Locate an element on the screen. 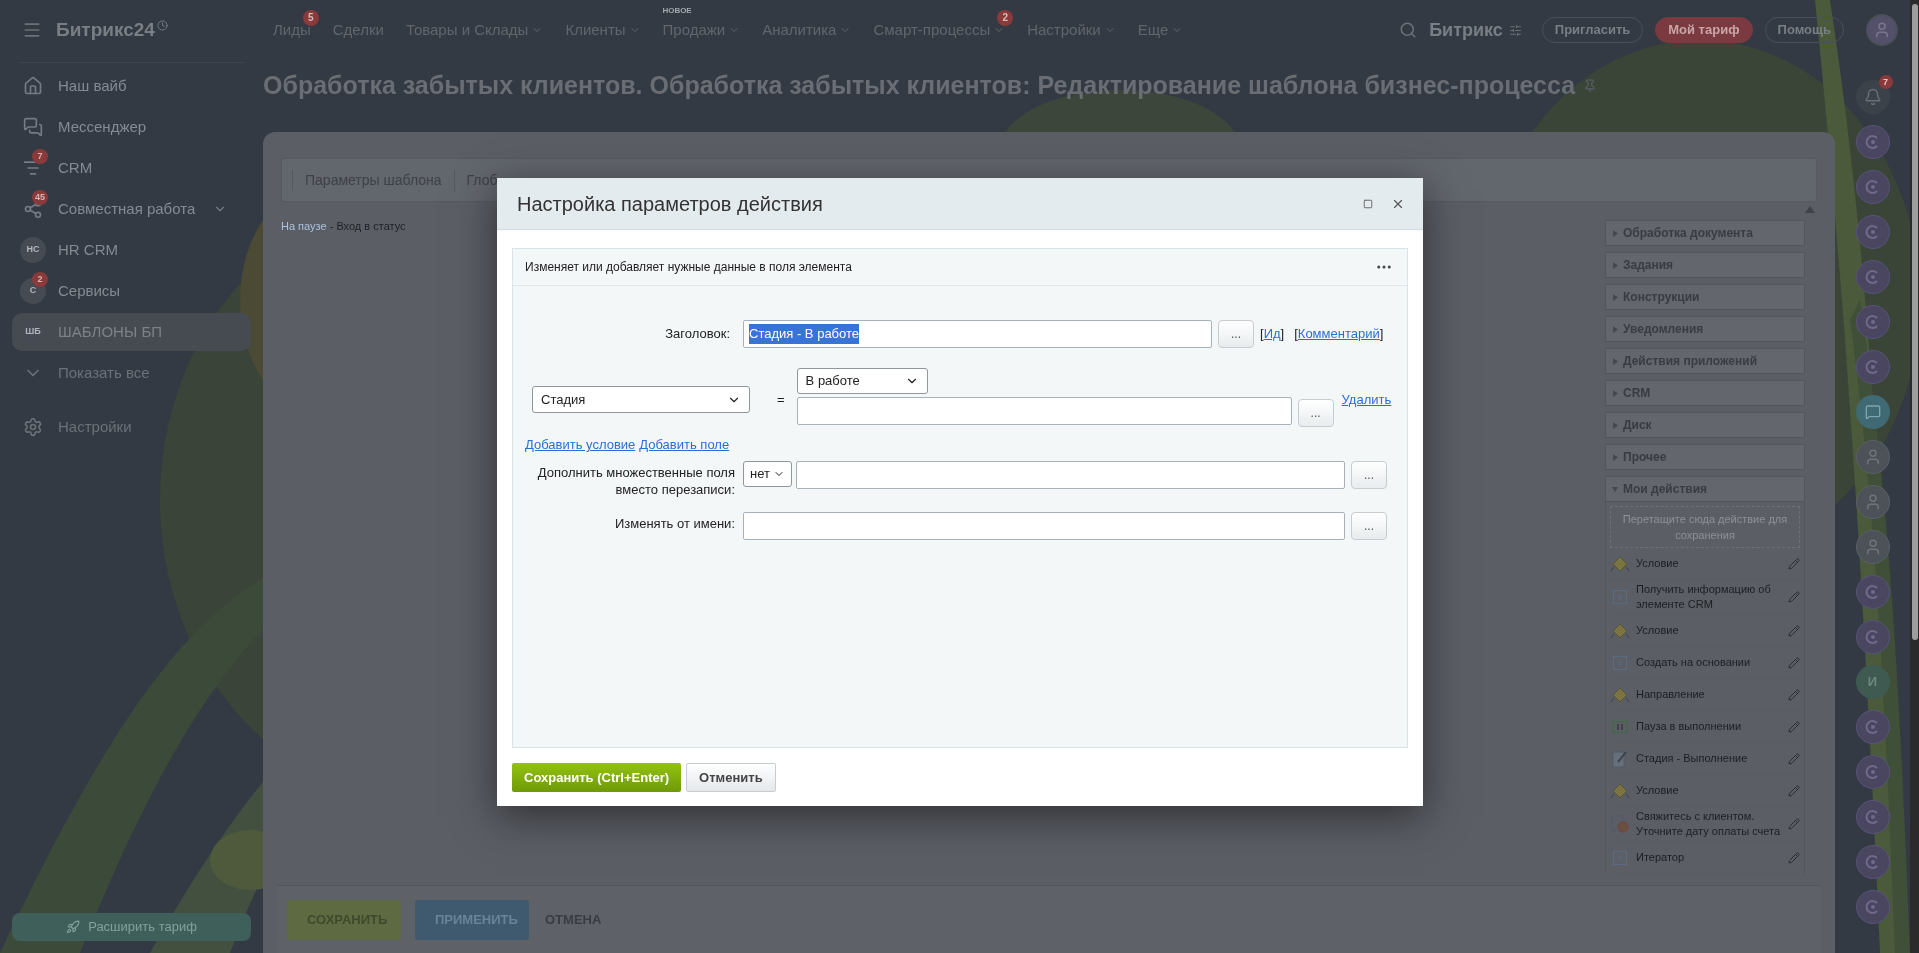  field-label: Заголовок: is located at coordinates (697, 334).